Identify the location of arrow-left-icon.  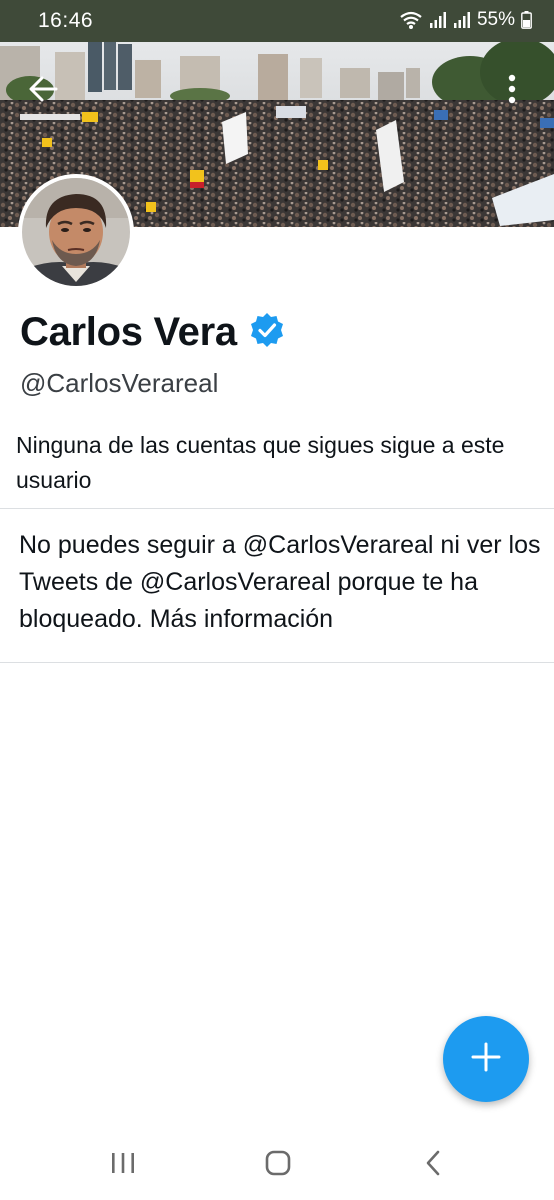
(43, 89).